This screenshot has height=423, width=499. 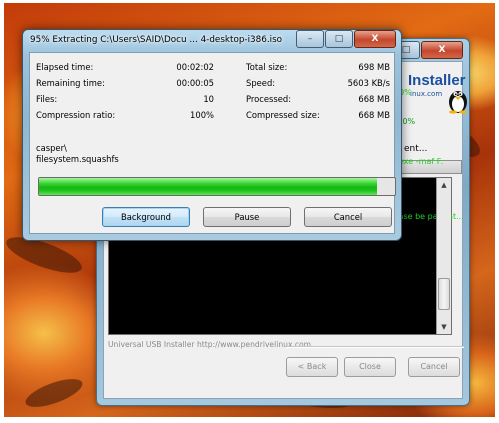 I want to click on dialog-minimize-button: –, so click(x=310, y=39).